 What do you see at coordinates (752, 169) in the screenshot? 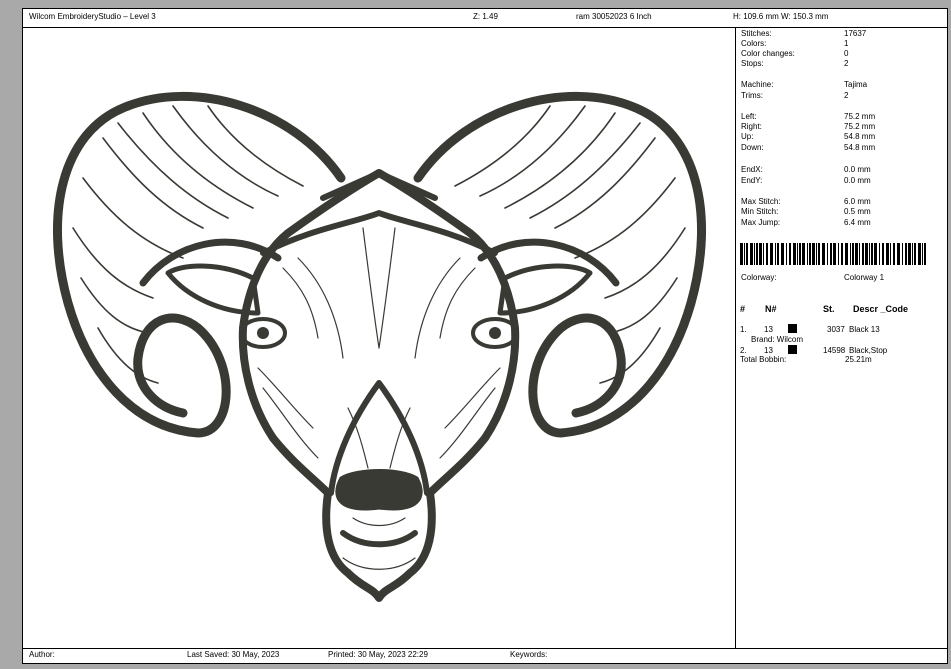
I see `endx-label: EndX:` at bounding box center [752, 169].